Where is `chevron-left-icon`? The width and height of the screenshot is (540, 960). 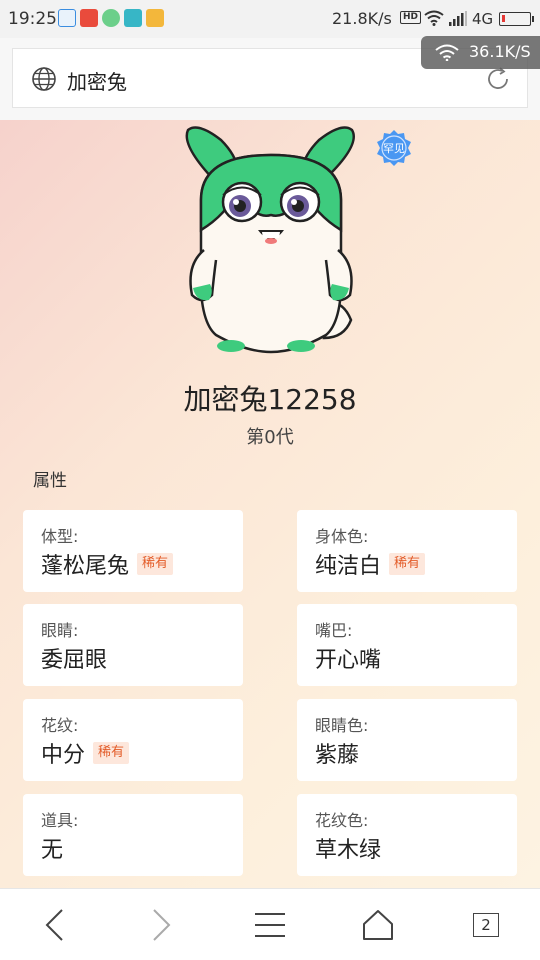
chevron-left-icon is located at coordinates (54, 925).